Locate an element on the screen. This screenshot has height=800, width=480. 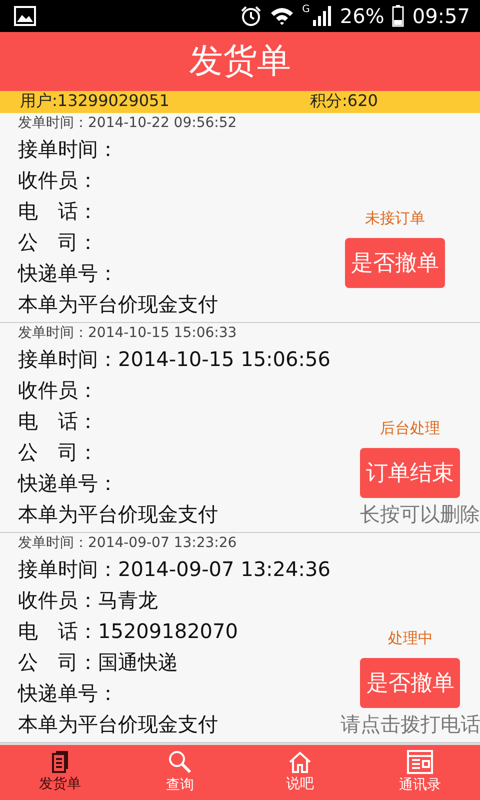
user-id: 用户:13299029051 is located at coordinates (95, 101).